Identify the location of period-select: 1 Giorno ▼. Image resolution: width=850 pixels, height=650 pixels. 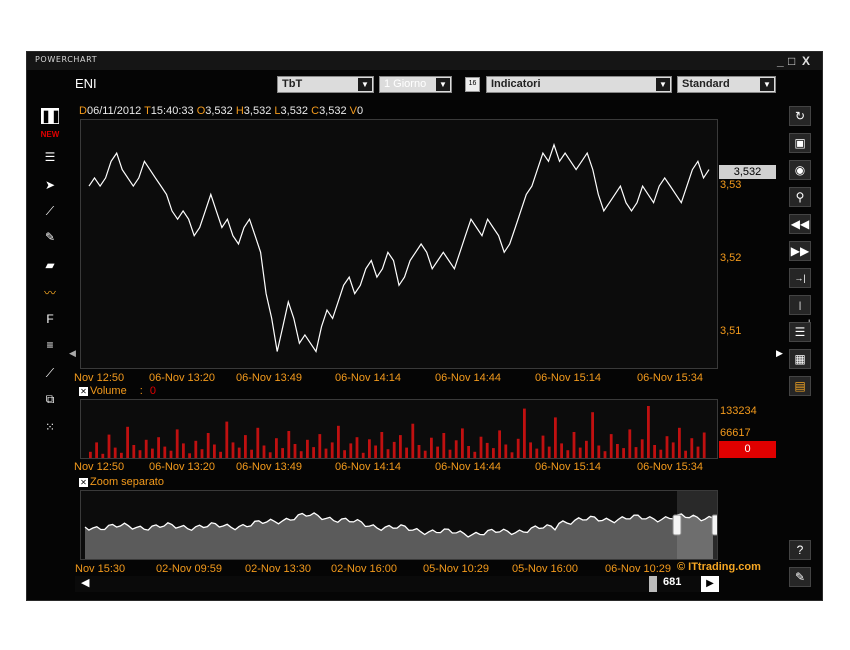
(415, 84).